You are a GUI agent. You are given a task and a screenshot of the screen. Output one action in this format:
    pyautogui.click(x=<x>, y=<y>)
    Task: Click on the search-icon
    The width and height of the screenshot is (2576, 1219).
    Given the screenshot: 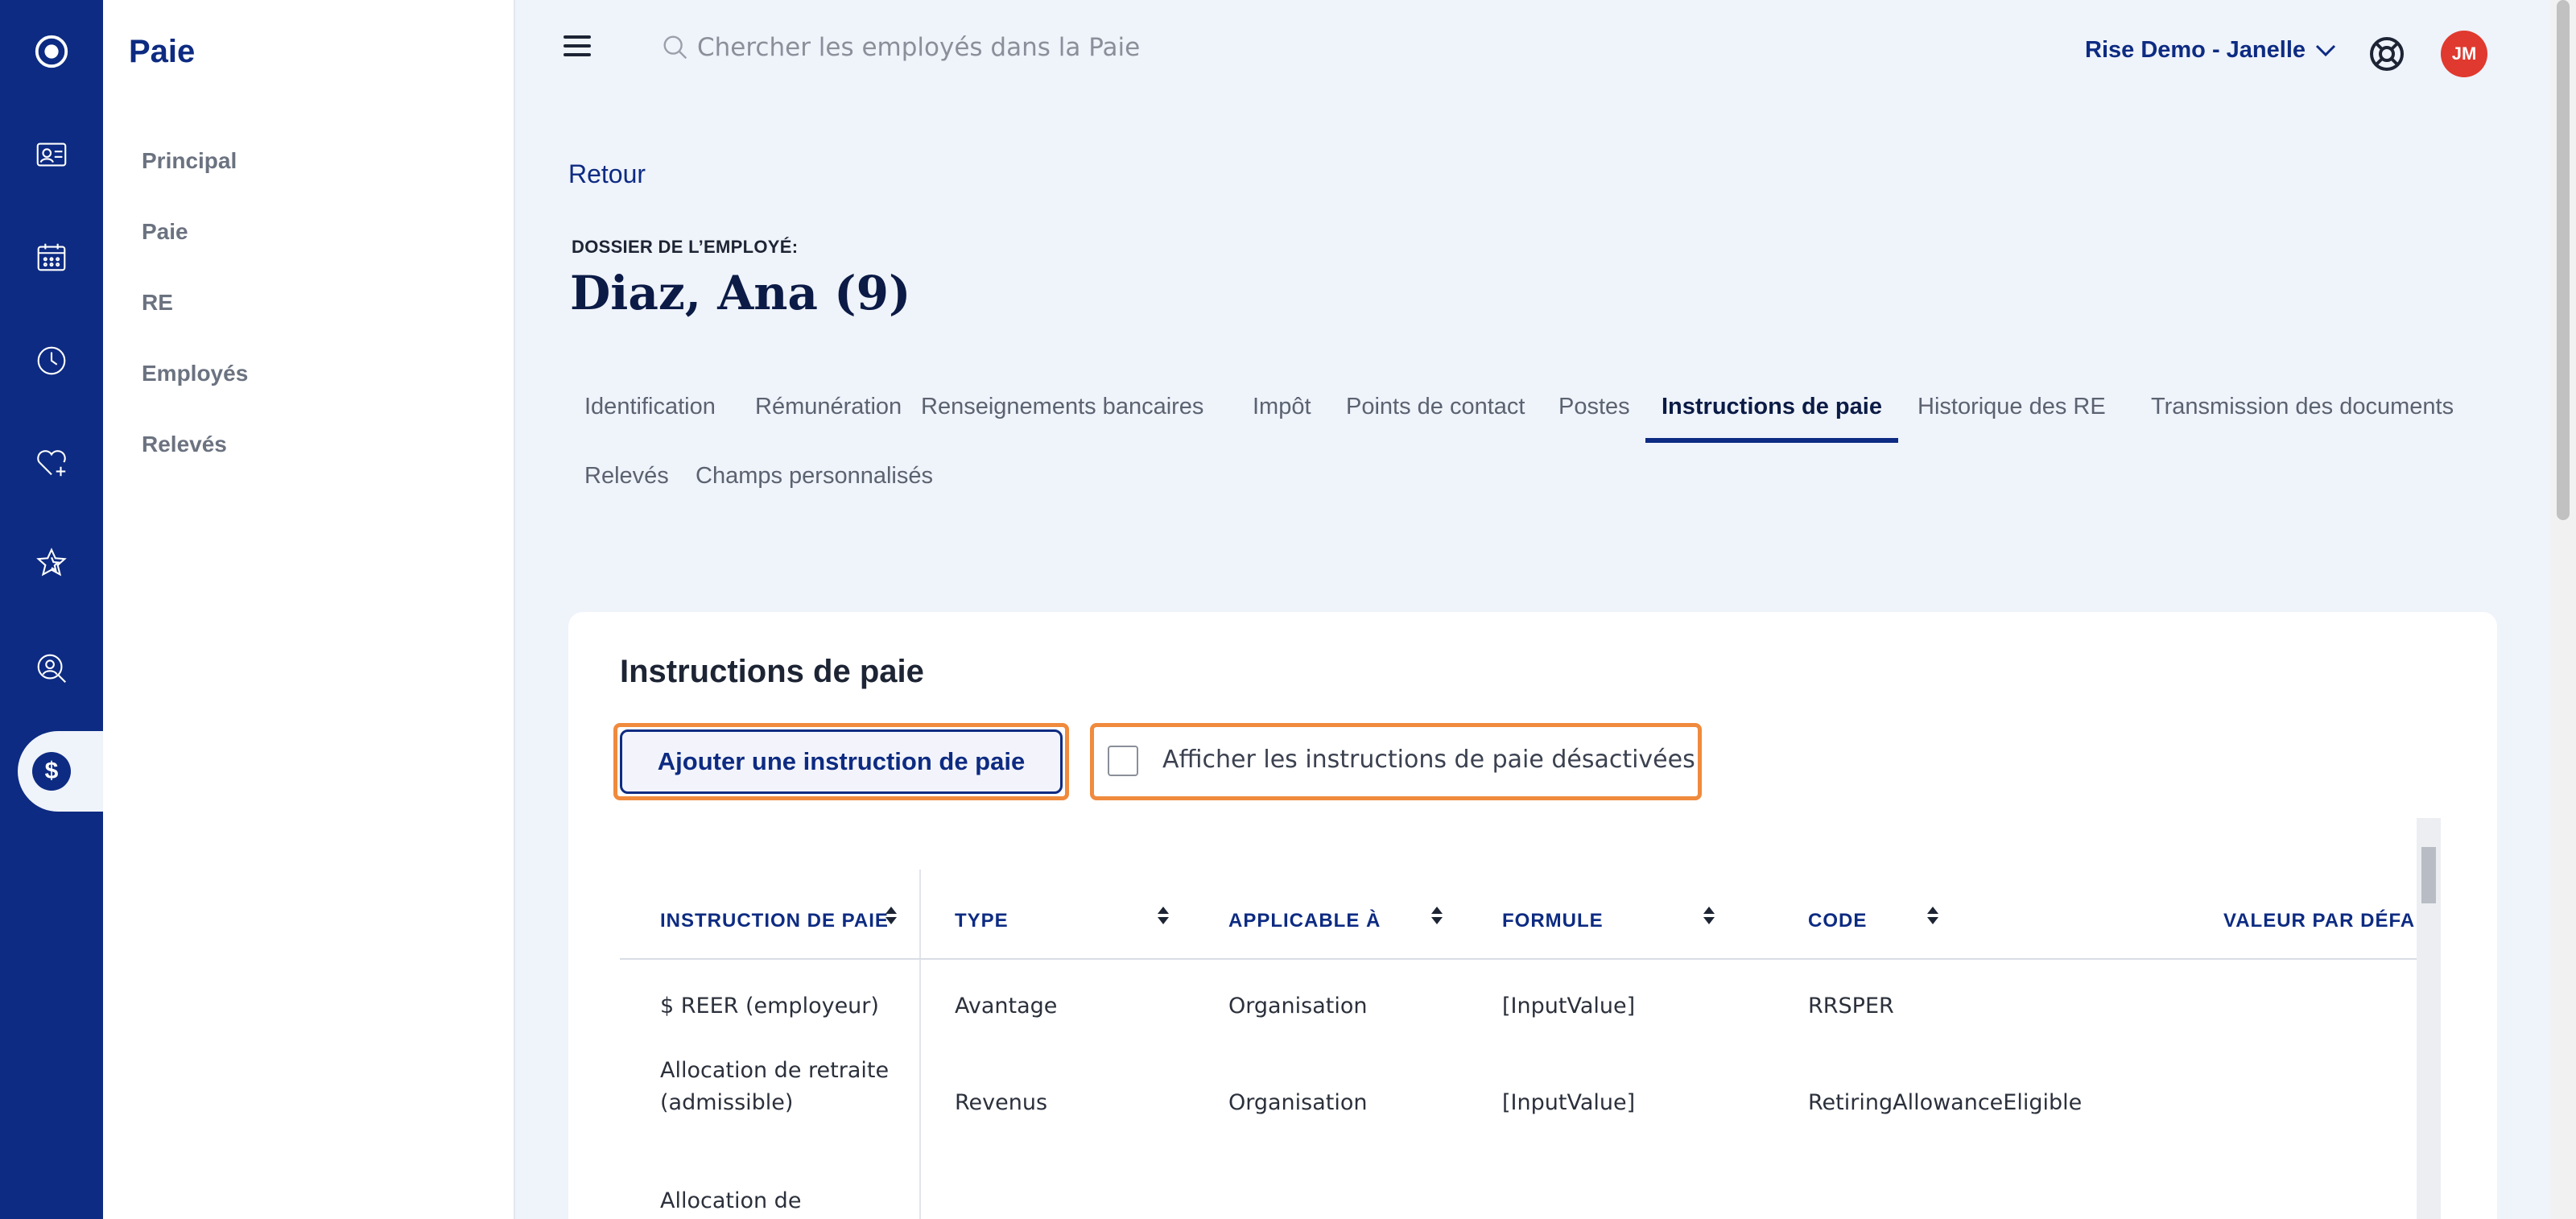 What is the action you would take?
    pyautogui.click(x=675, y=47)
    